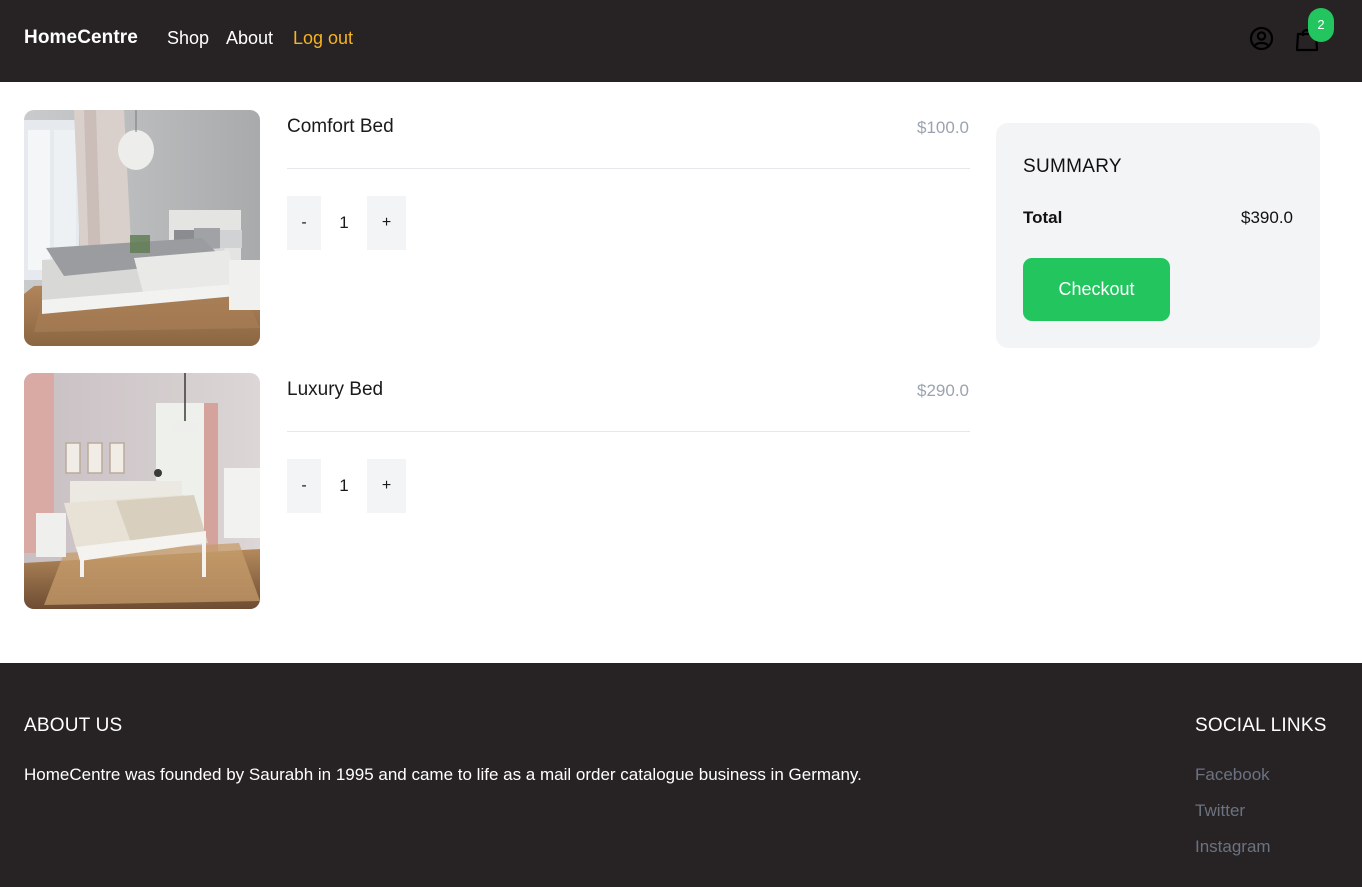  What do you see at coordinates (340, 126) in the screenshot?
I see `item-name: Comfort Bed` at bounding box center [340, 126].